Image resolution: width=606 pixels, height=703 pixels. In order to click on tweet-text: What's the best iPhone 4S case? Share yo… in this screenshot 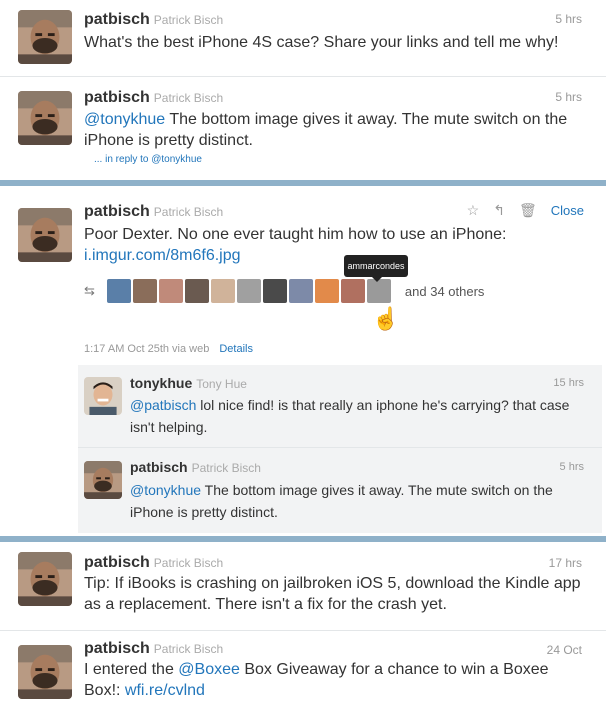, I will do `click(321, 42)`.